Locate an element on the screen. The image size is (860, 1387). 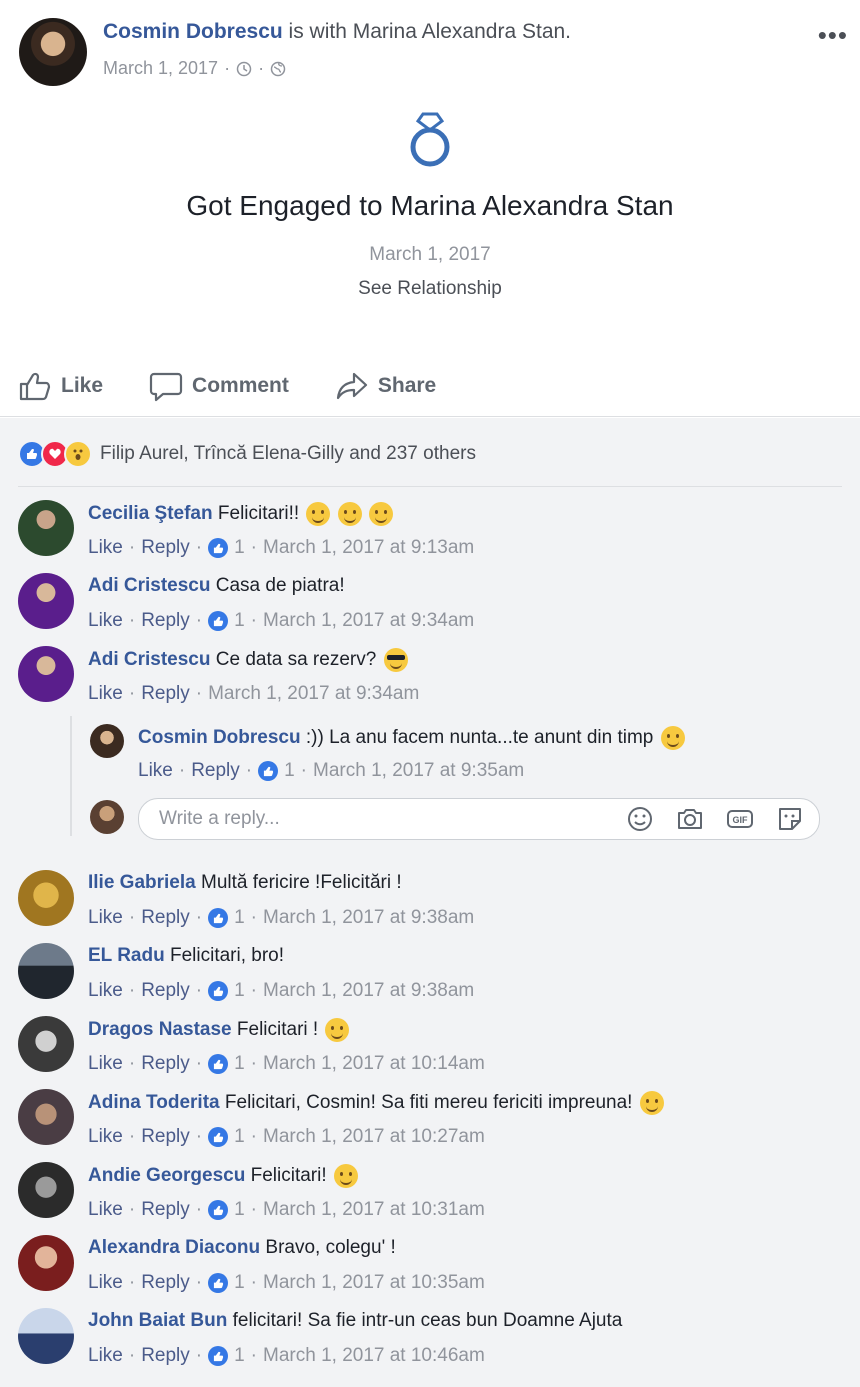
more-options-icon: ••• is located at coordinates (833, 35).